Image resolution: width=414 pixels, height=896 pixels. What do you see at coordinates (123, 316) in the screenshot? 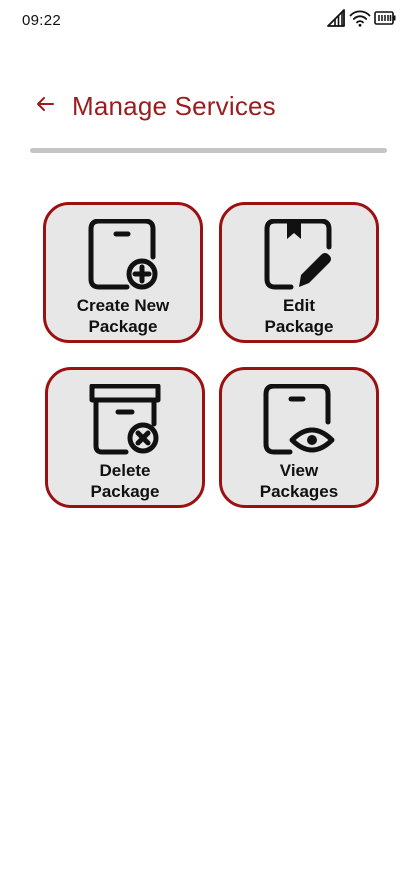
I see `create-package-label: Create New Package` at bounding box center [123, 316].